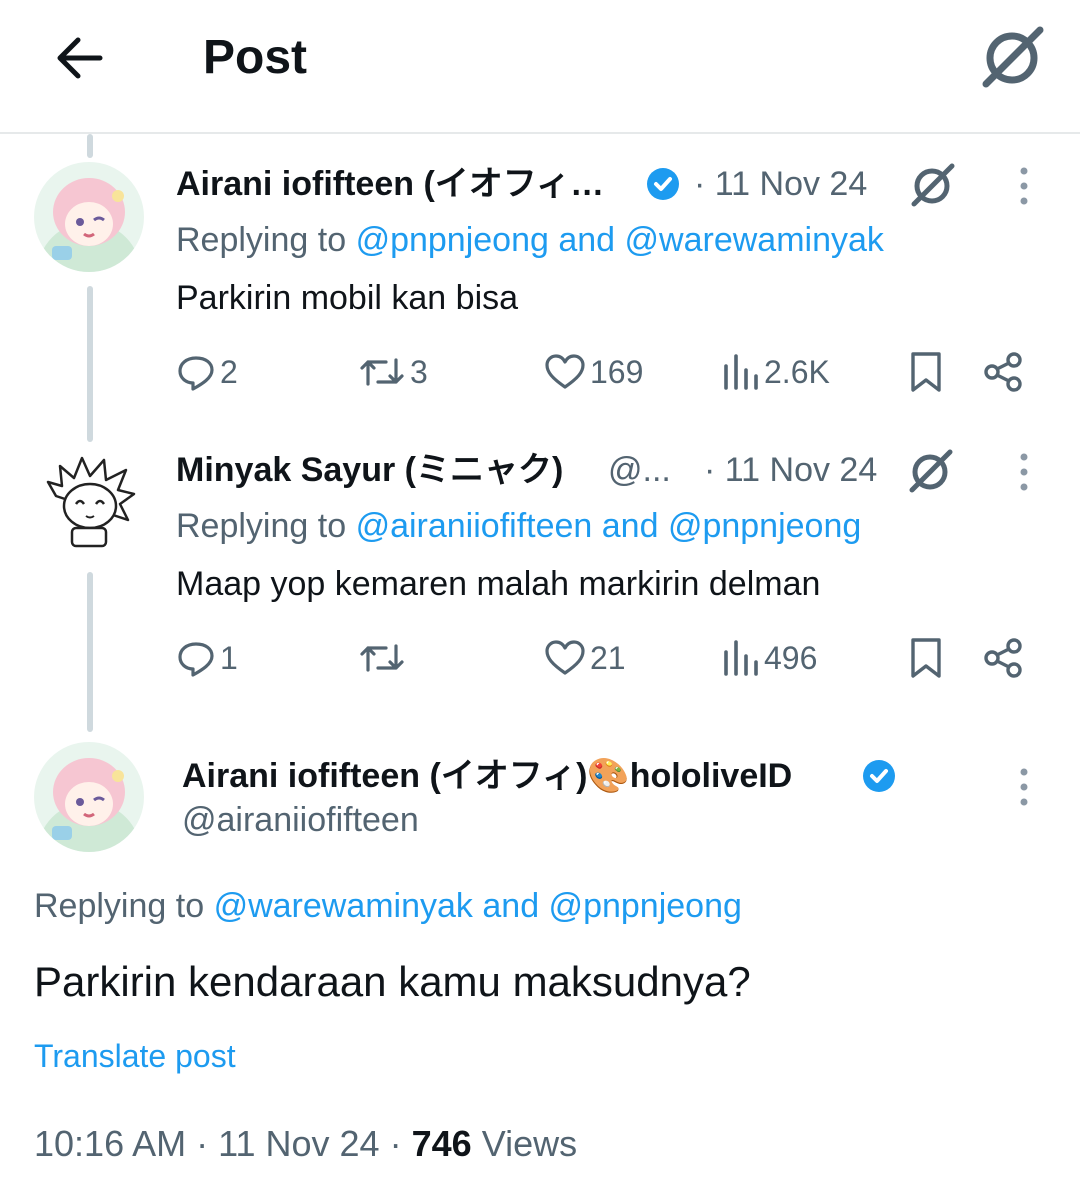  Describe the element at coordinates (255, 57) in the screenshot. I see `page-title: Post` at that location.